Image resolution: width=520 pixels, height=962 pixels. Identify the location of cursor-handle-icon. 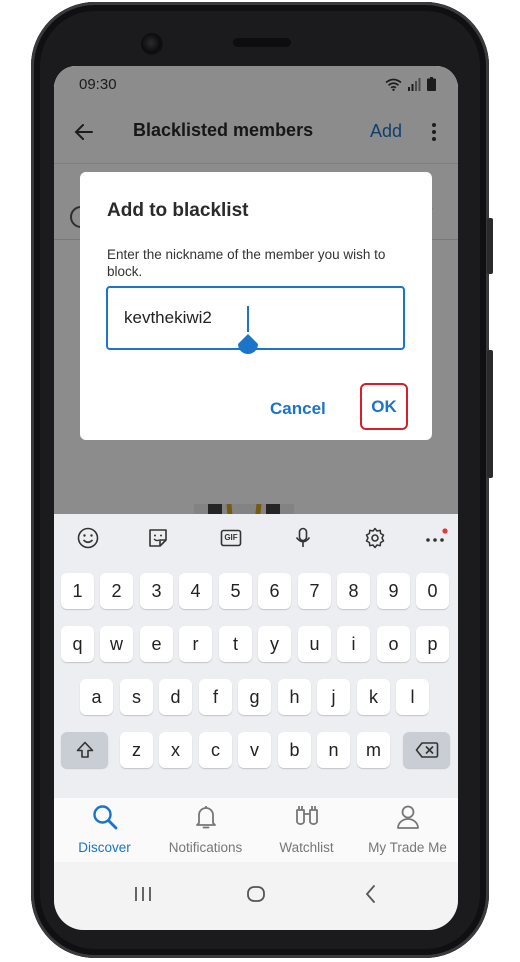
(248, 345).